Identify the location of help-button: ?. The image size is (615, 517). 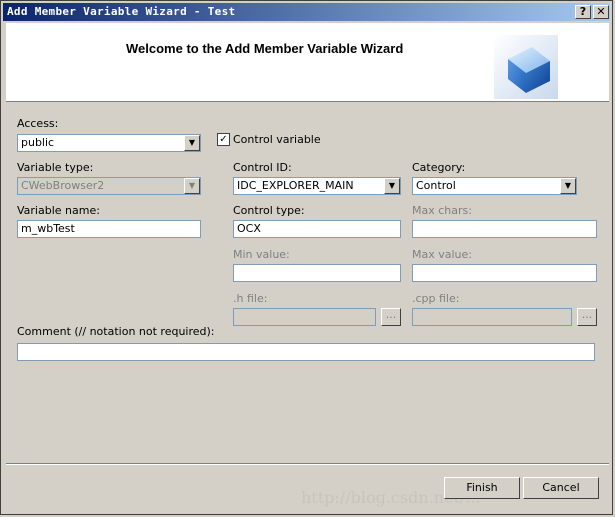
(583, 12).